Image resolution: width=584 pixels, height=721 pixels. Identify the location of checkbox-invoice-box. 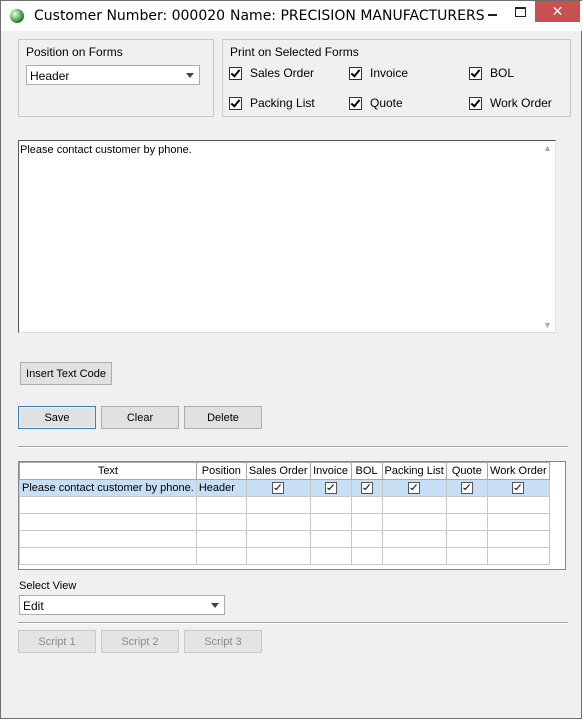
(355, 73).